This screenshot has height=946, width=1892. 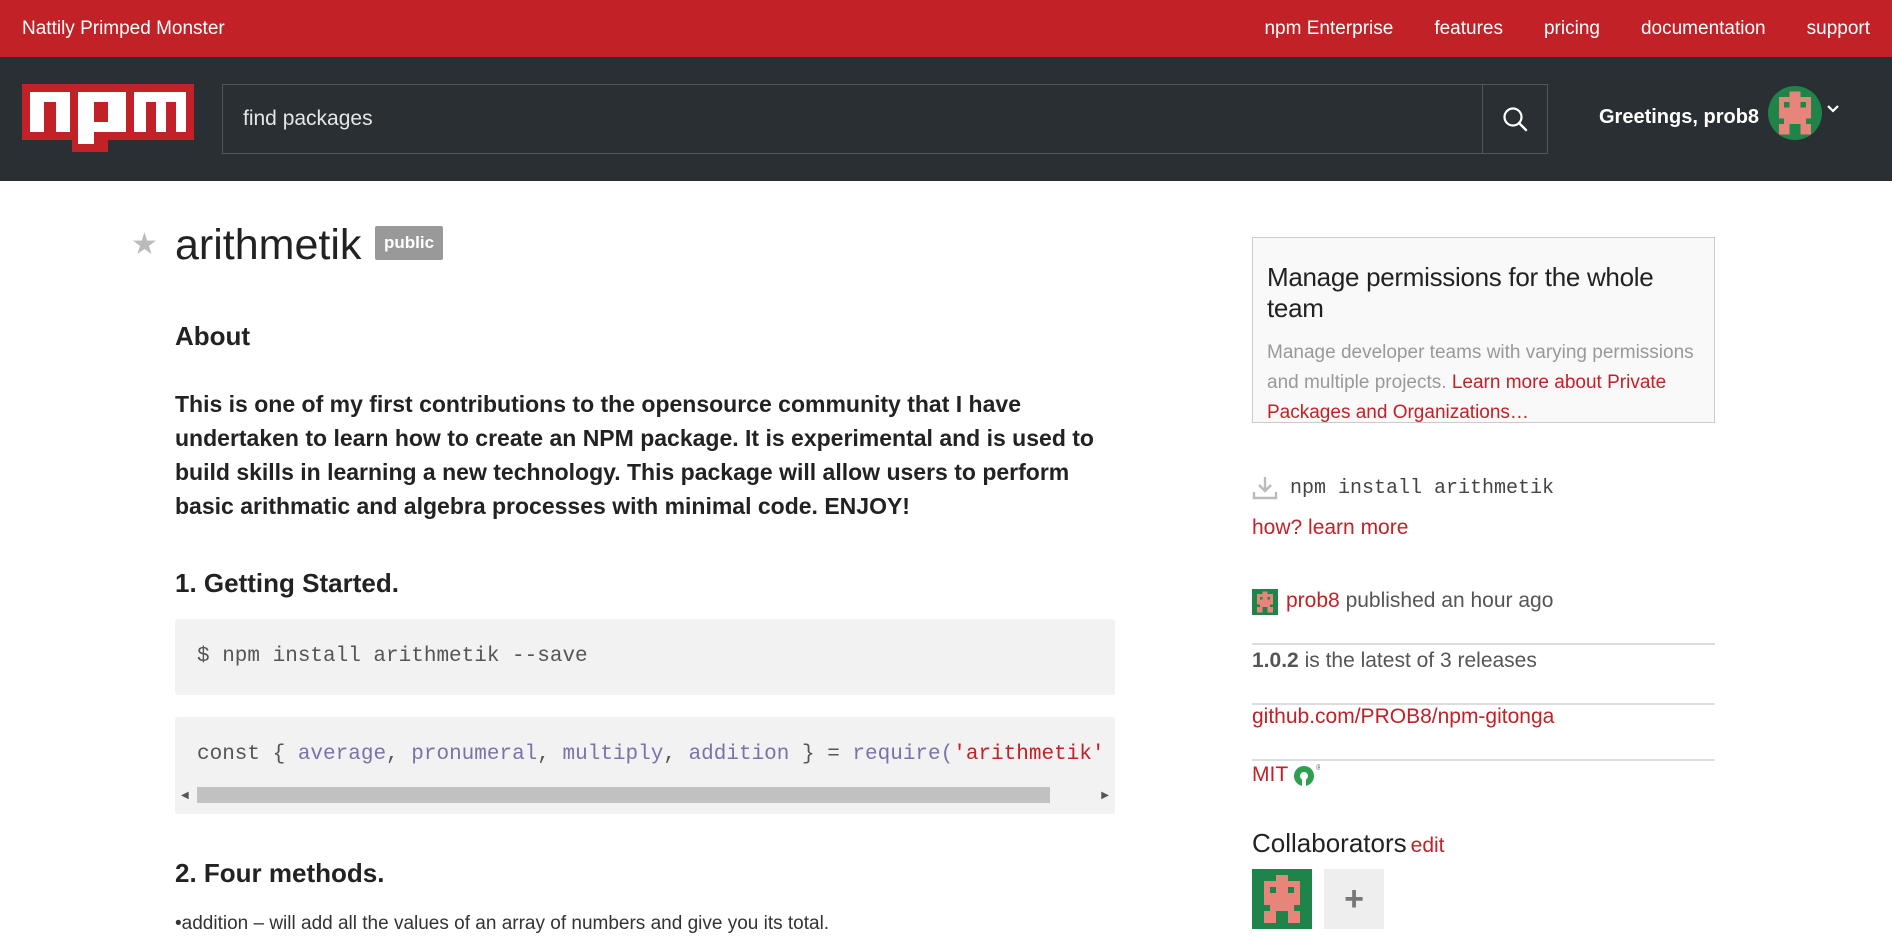 I want to click on version-number: 1.0.2, so click(x=1275, y=660).